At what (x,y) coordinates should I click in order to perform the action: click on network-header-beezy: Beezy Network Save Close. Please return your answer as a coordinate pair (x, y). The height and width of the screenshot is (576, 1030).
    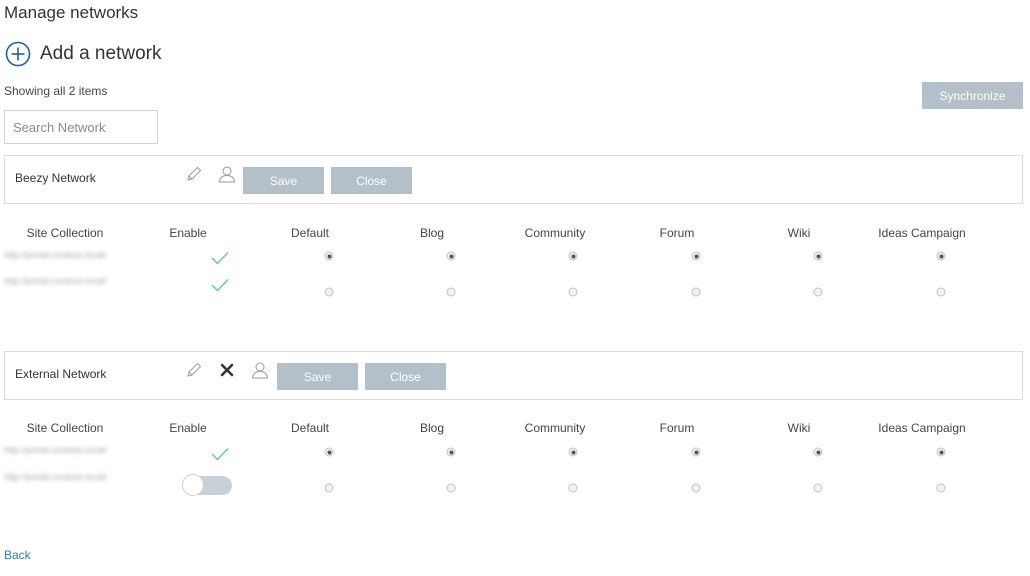
    Looking at the image, I should click on (513, 179).